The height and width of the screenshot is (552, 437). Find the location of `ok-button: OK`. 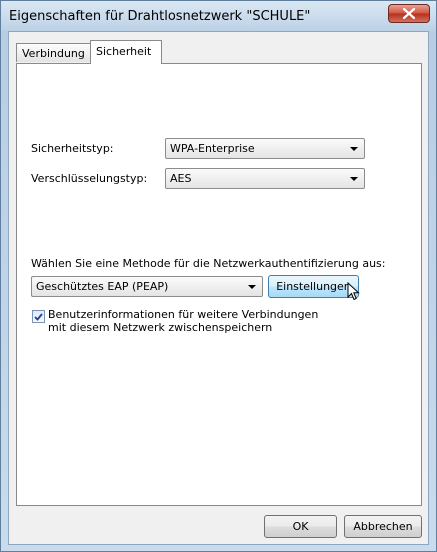

ok-button: OK is located at coordinates (300, 526).